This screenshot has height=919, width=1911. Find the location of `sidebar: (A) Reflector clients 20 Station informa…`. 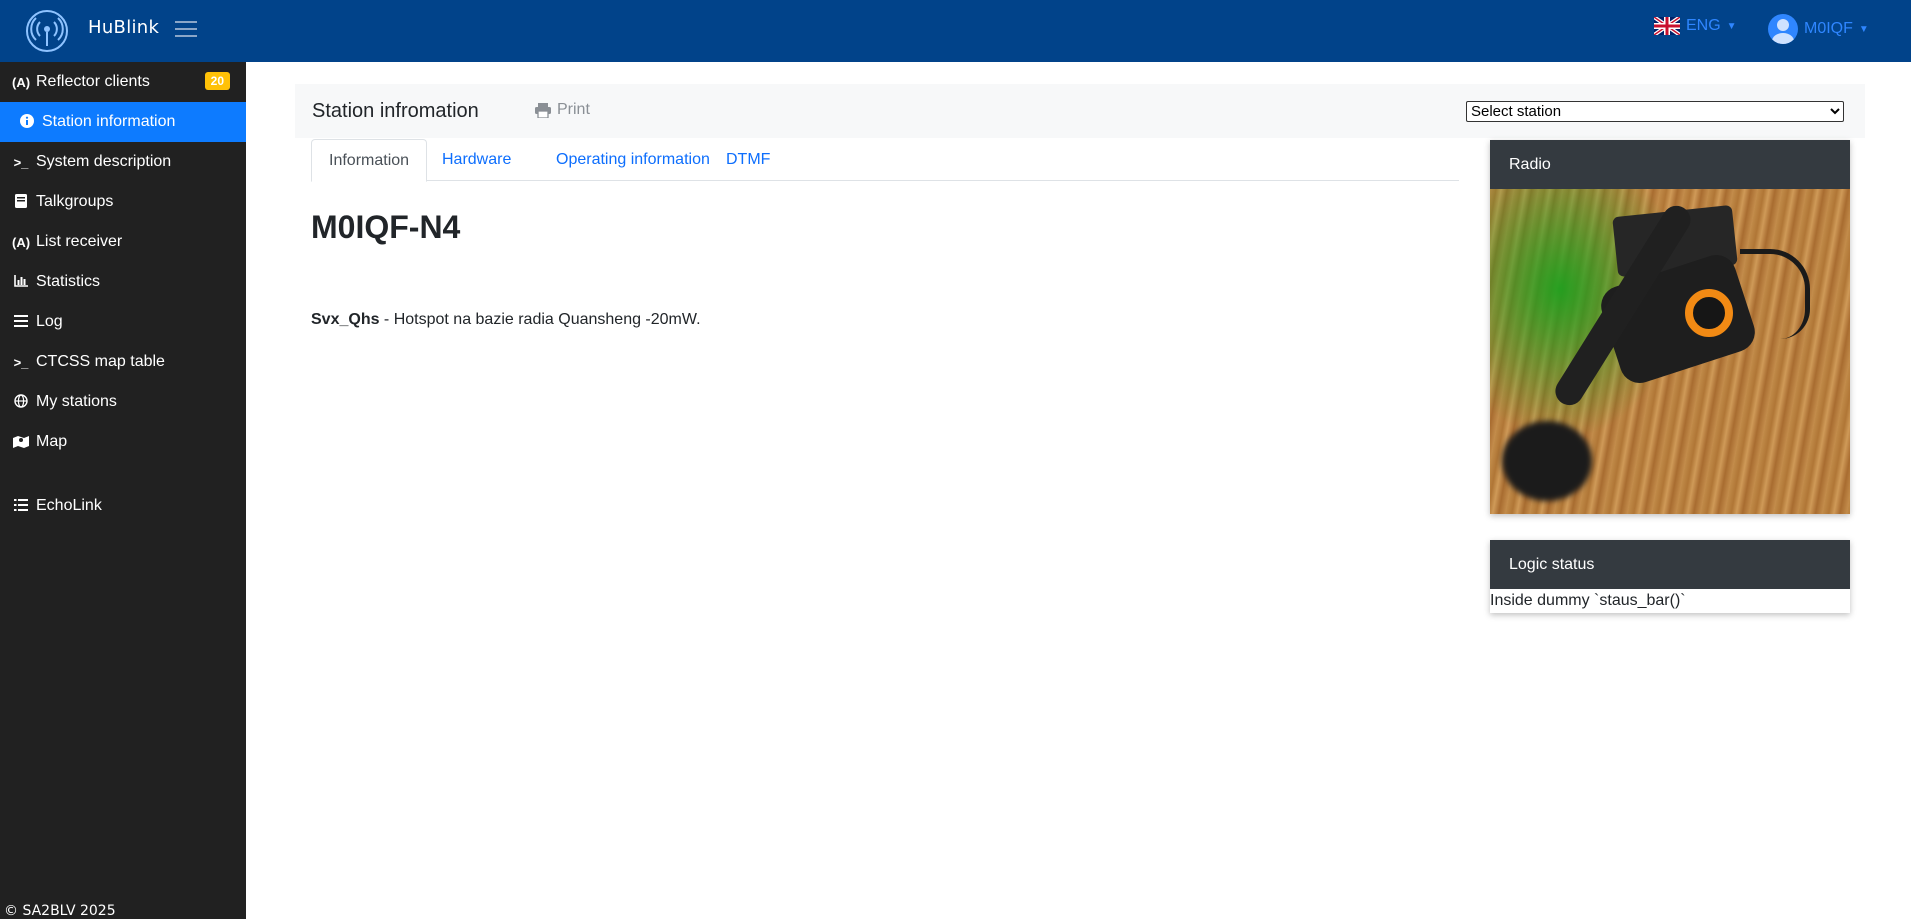

sidebar: (A) Reflector clients 20 Station informa… is located at coordinates (123, 490).